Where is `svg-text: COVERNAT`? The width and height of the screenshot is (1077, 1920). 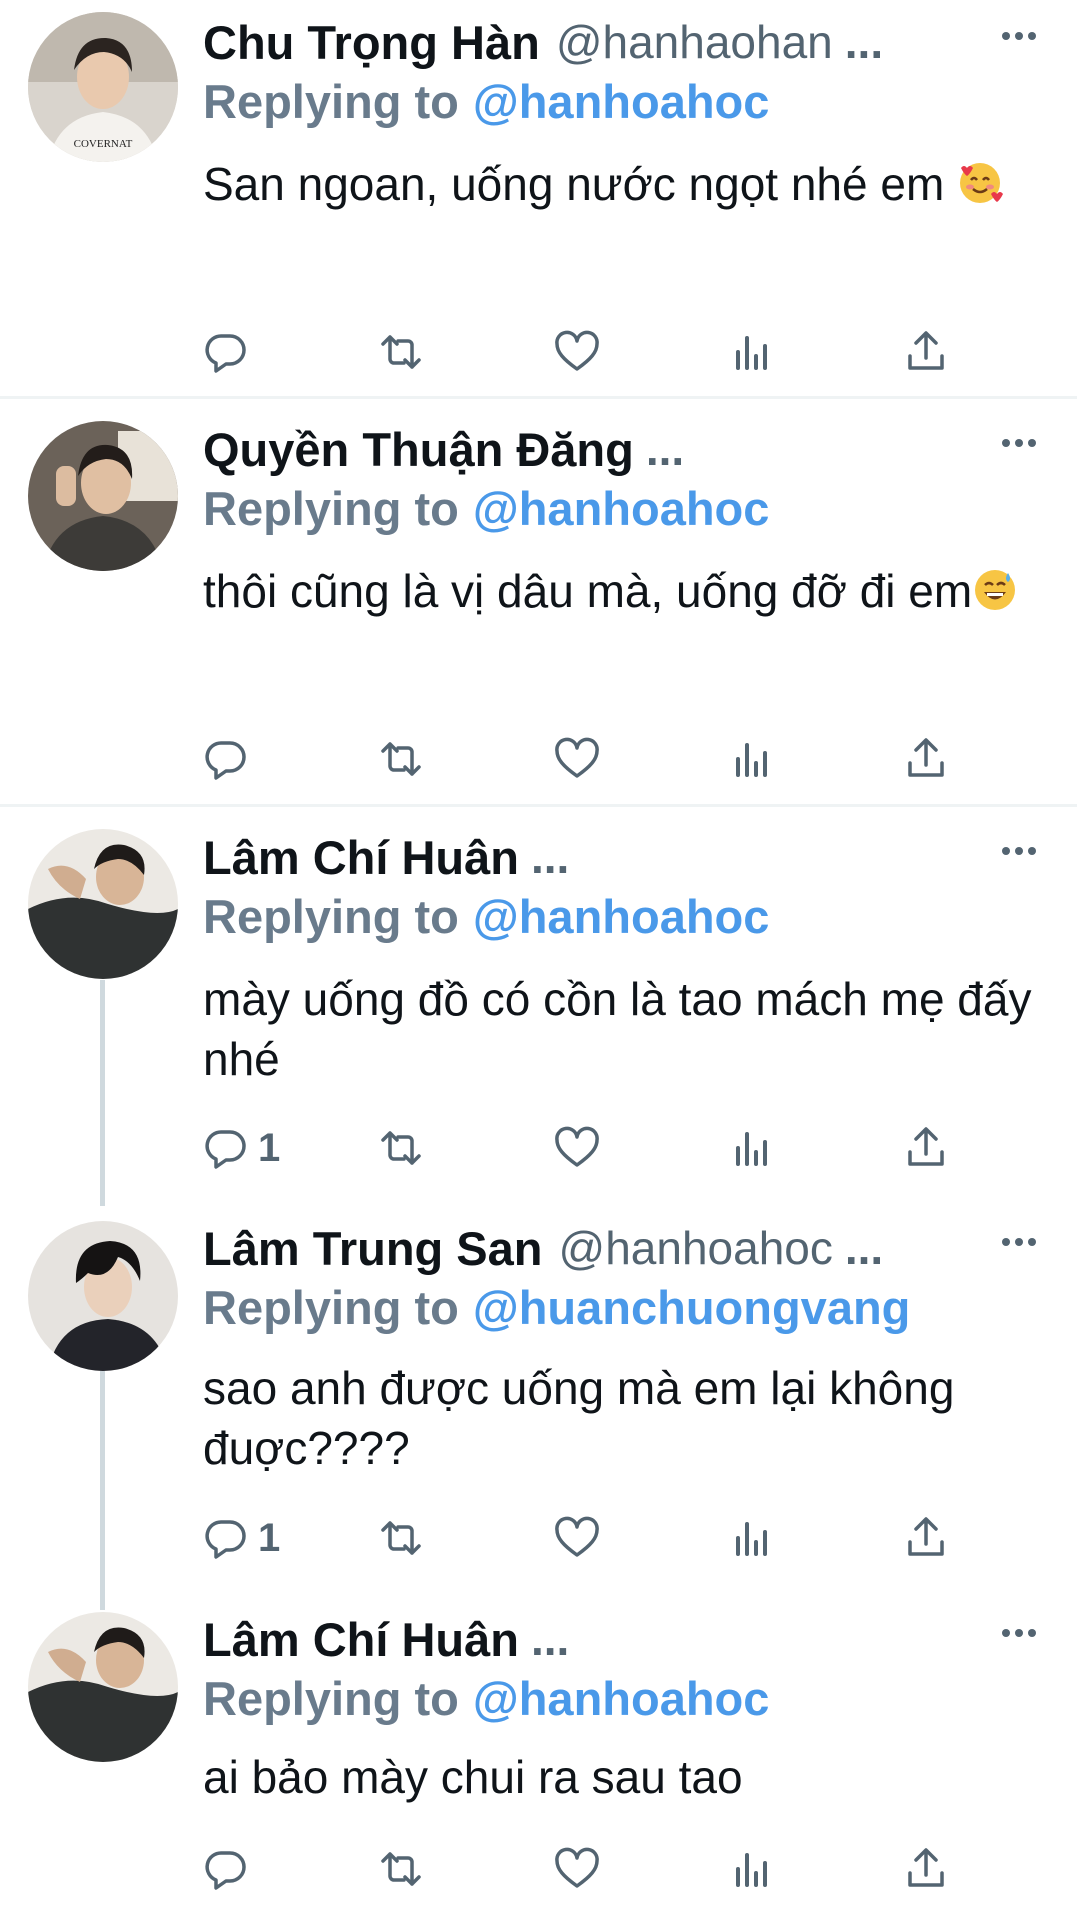 svg-text: COVERNAT is located at coordinates (103, 144).